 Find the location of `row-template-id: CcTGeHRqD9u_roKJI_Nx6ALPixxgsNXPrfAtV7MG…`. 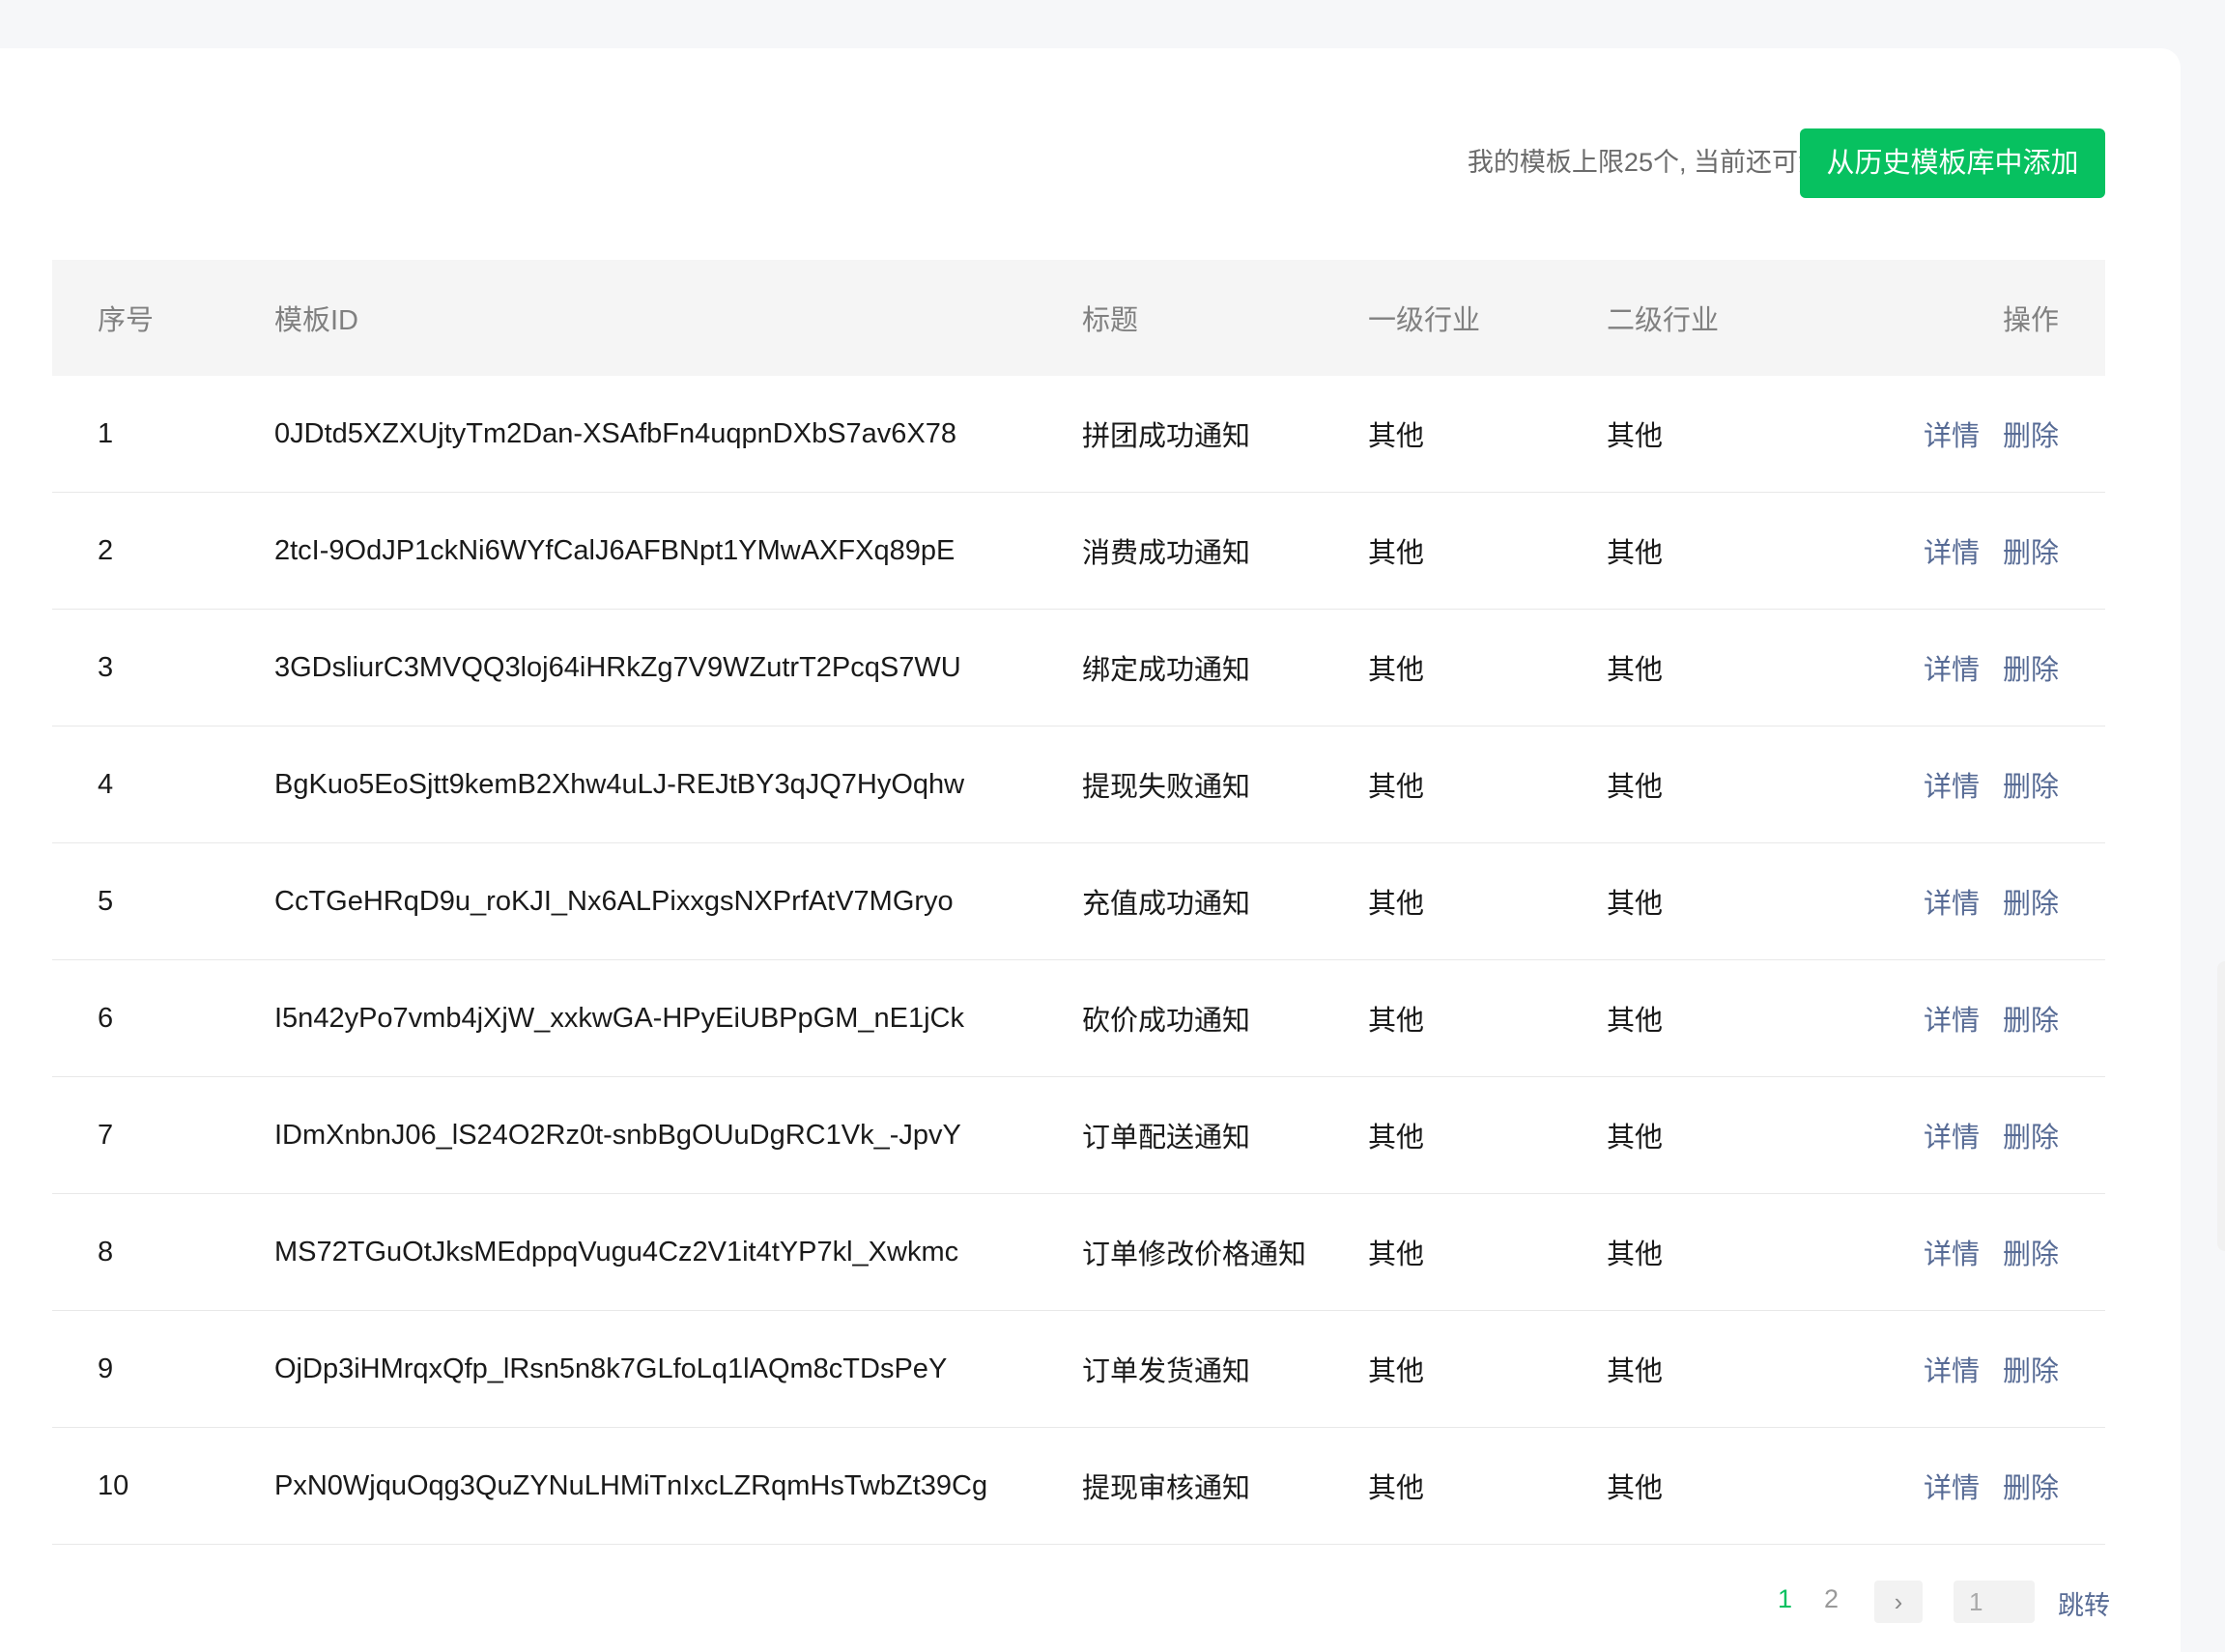

row-template-id: CcTGeHRqD9u_roKJI_Nx6ALPixxgsNXPrfAtV7MG… is located at coordinates (614, 901).